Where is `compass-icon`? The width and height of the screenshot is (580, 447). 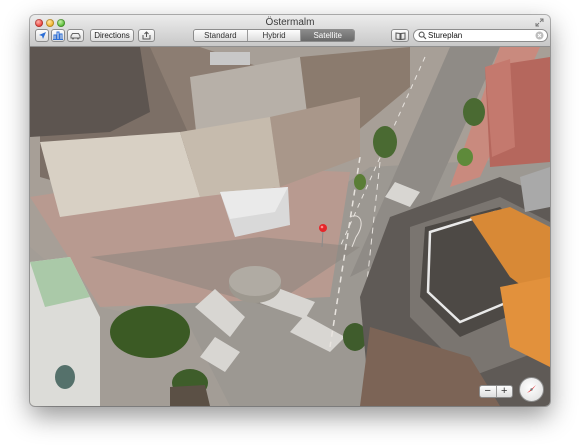 compass-icon is located at coordinates (531, 389).